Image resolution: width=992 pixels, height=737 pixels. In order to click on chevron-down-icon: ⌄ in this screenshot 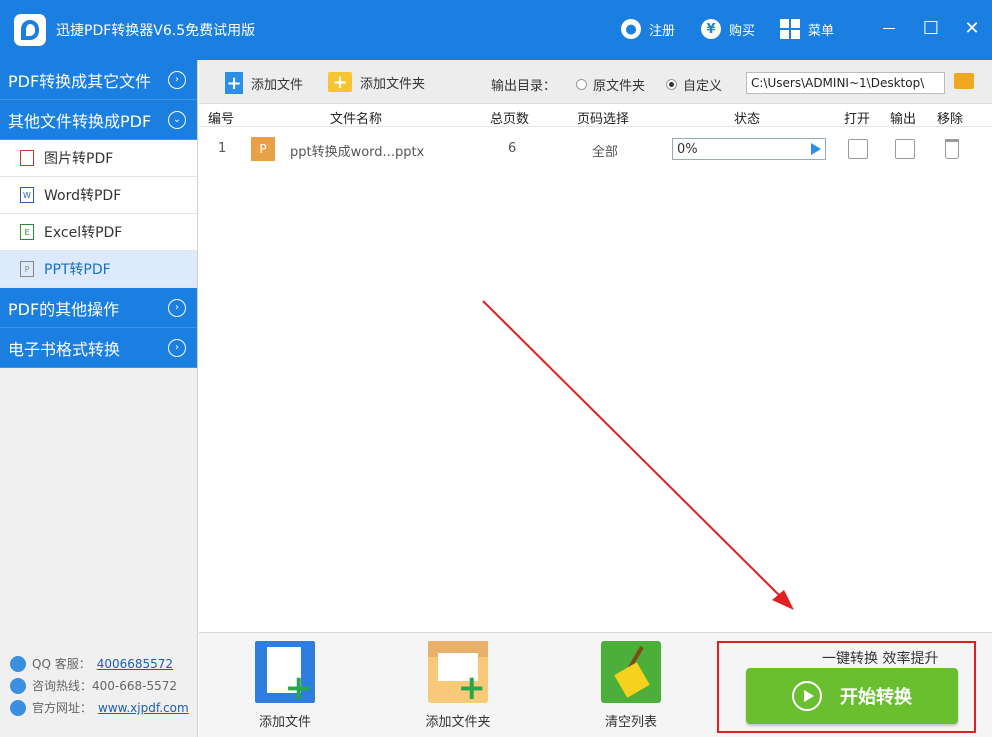, I will do `click(177, 119)`.